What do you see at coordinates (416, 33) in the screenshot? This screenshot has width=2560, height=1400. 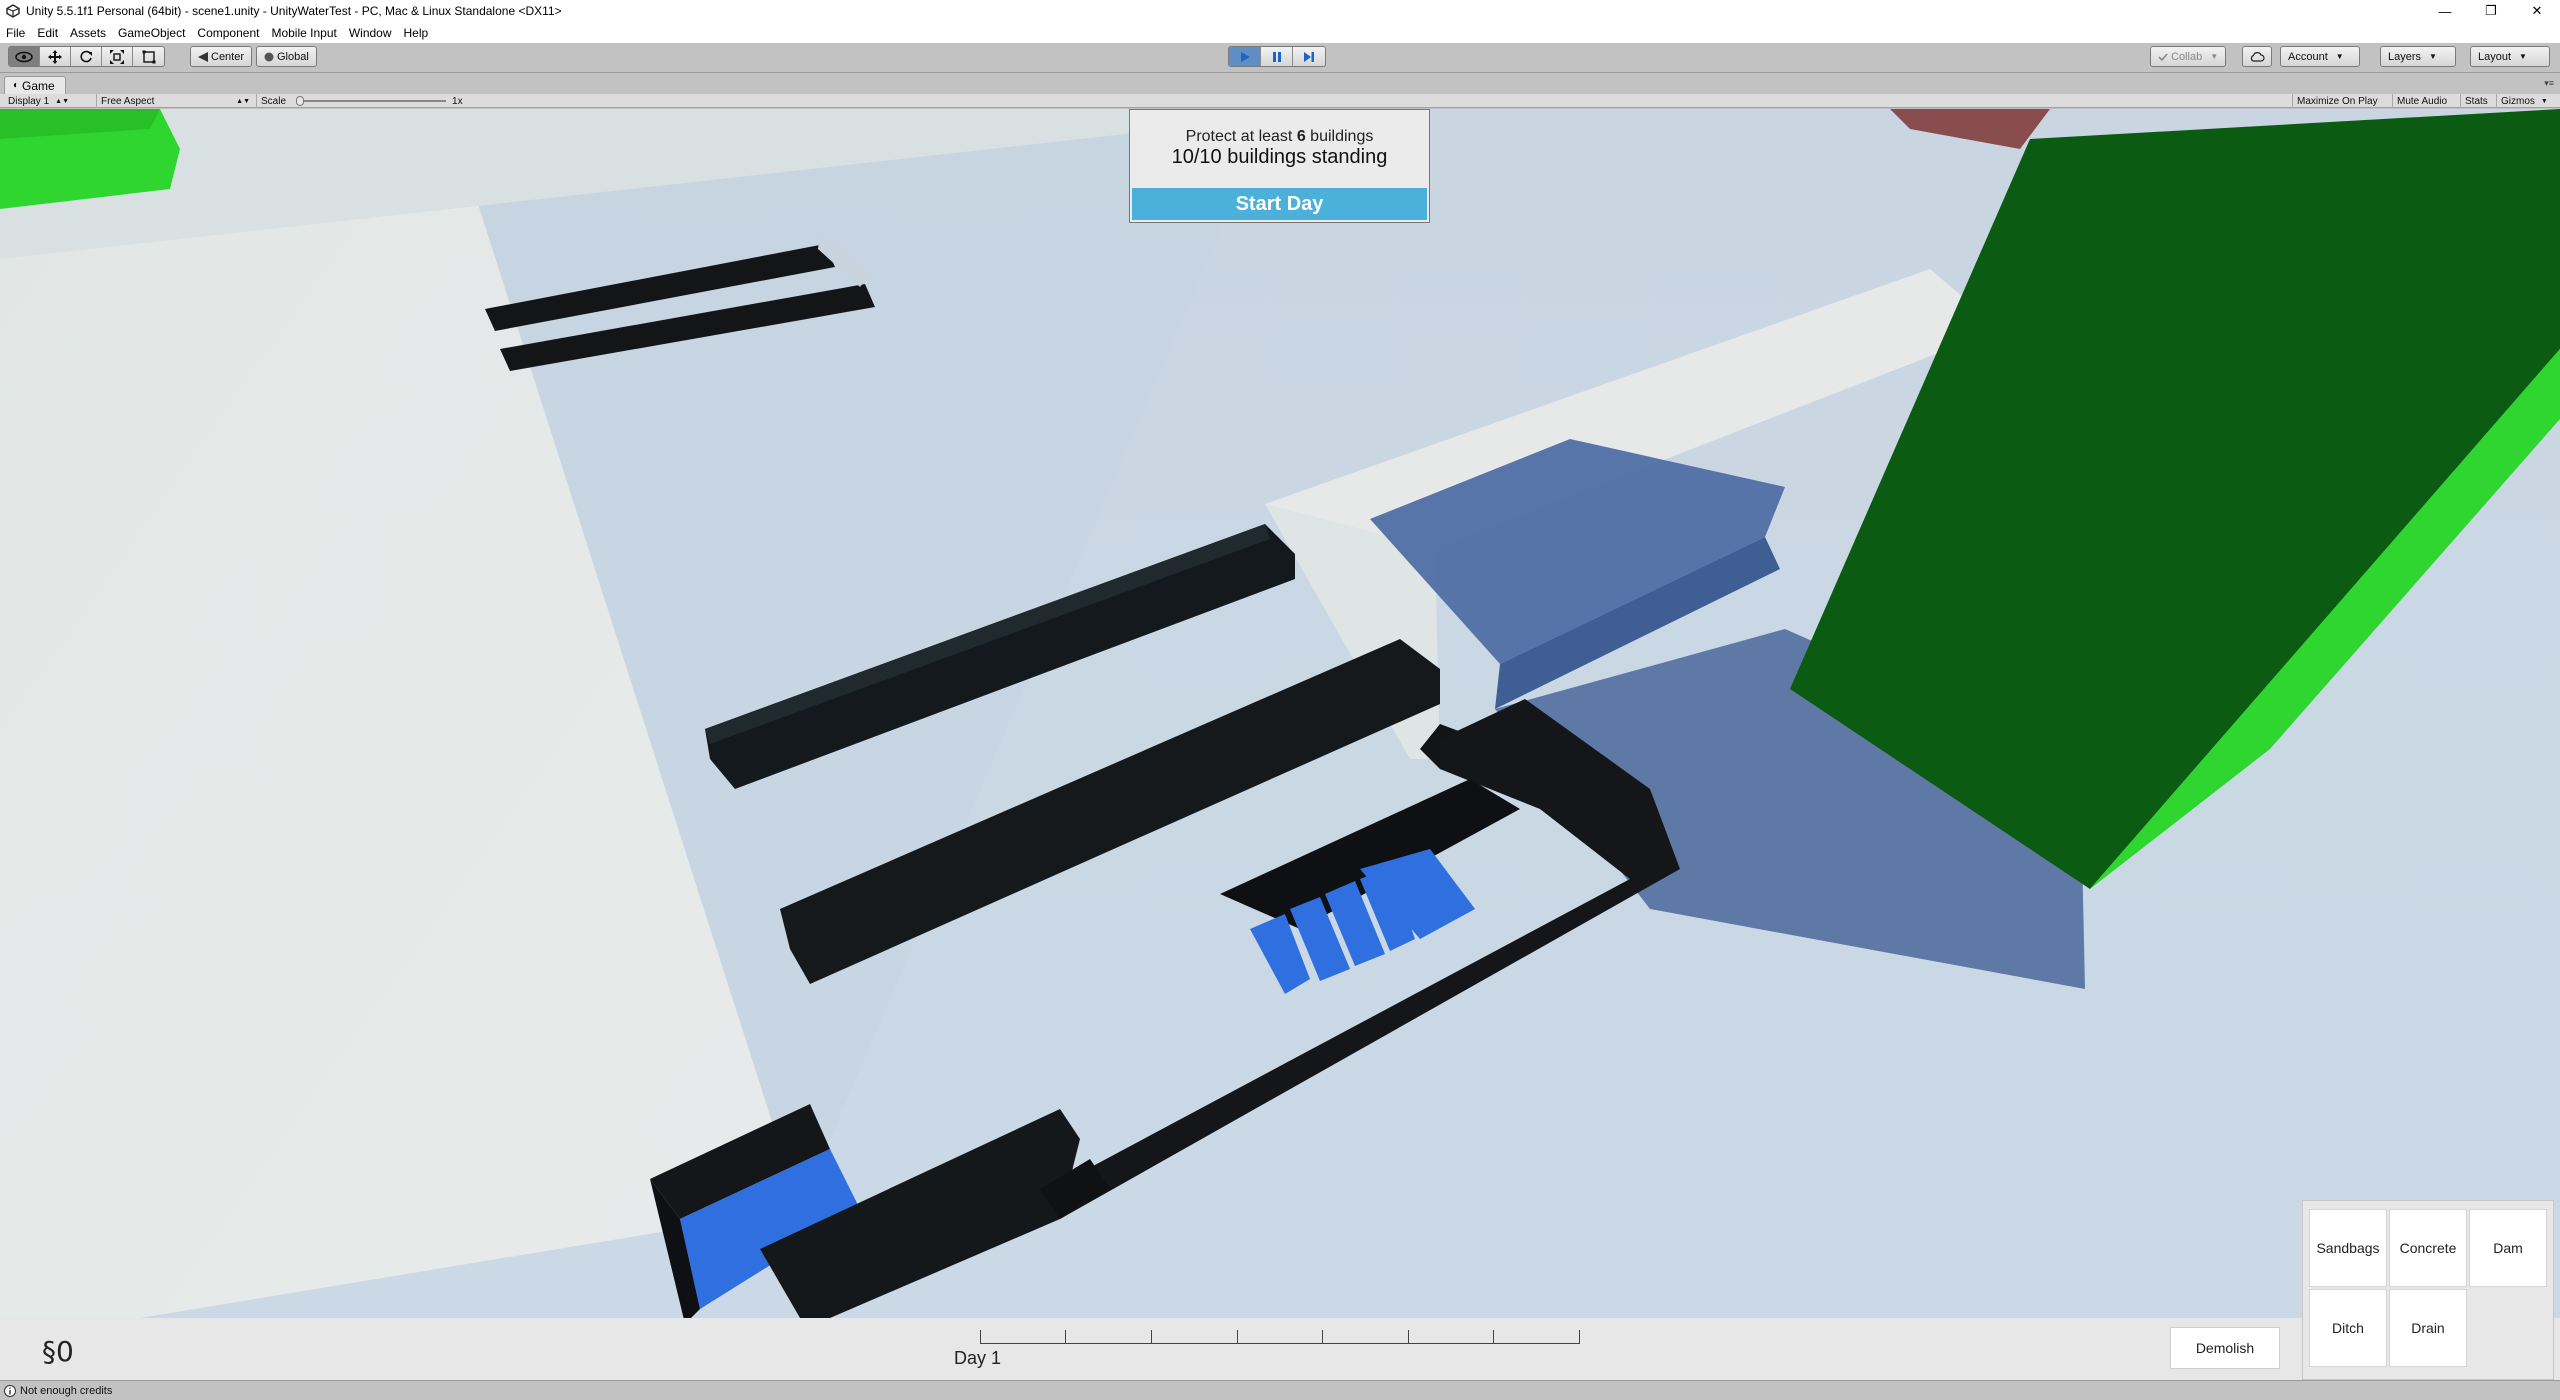 I see `menu-help: Help` at bounding box center [416, 33].